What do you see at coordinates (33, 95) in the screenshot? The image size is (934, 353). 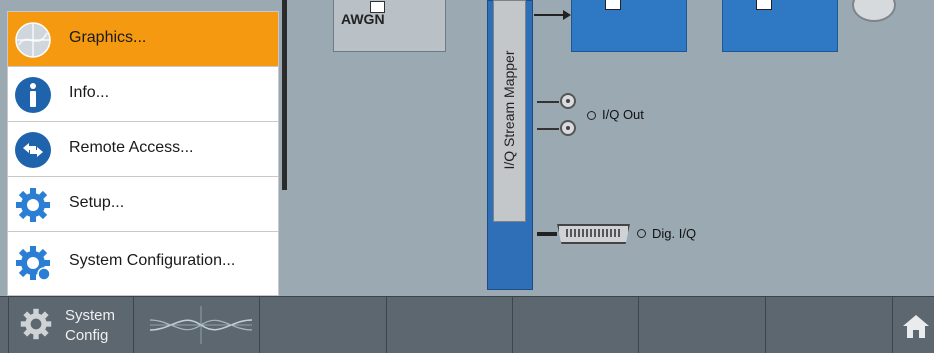 I see `info-icon` at bounding box center [33, 95].